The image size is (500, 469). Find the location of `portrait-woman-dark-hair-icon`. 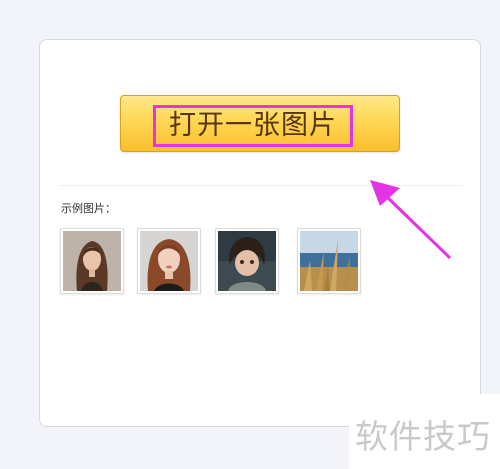

portrait-woman-dark-hair-icon is located at coordinates (92, 261).